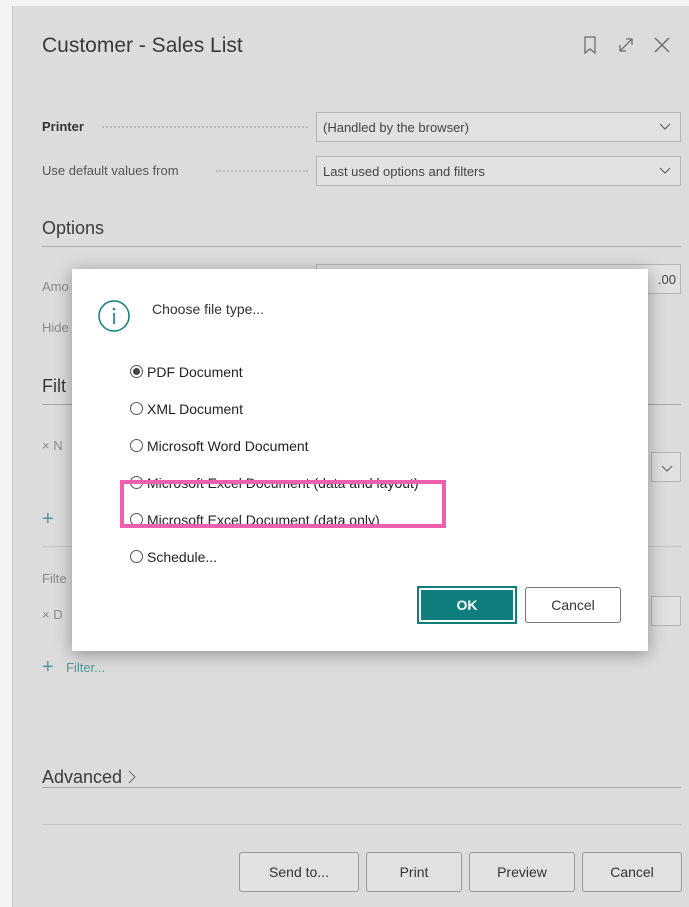  Describe the element at coordinates (361, 787) in the screenshot. I see `advanced-divider` at that location.